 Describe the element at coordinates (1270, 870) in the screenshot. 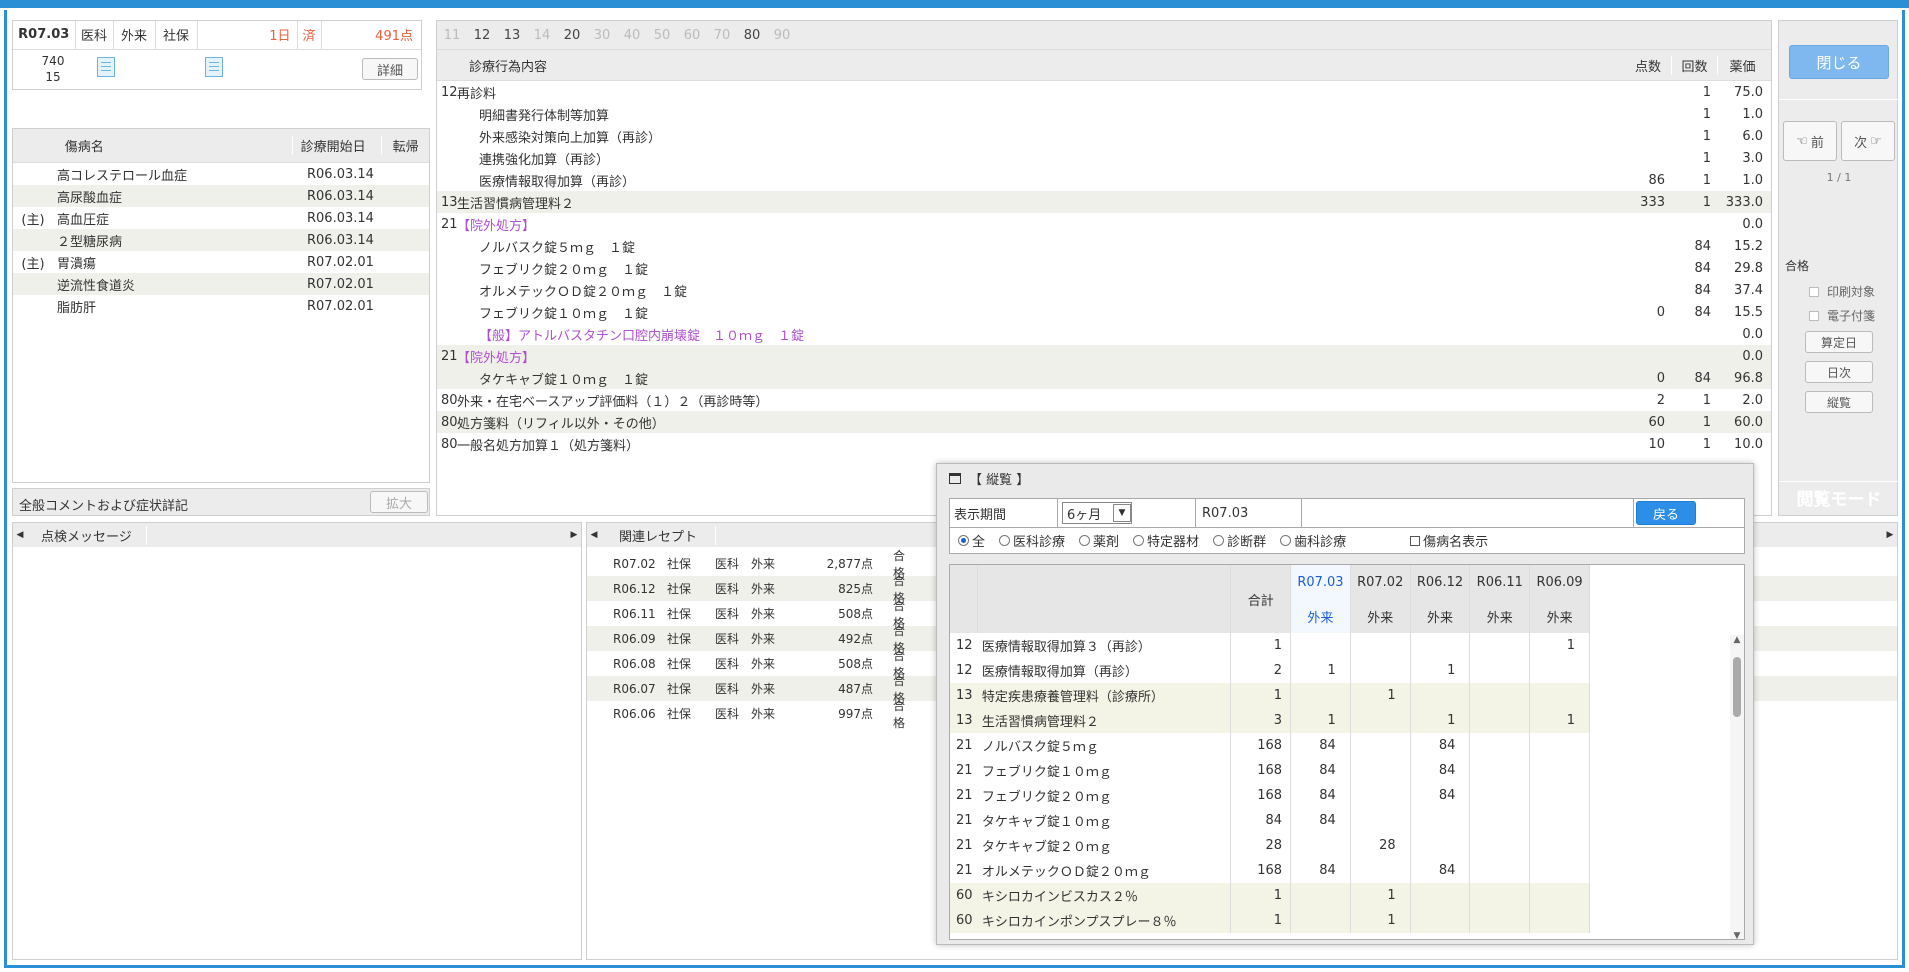

I see `vt-row: 21 オルメテックＯＤ錠２０ｍｇ 168 84 84` at that location.